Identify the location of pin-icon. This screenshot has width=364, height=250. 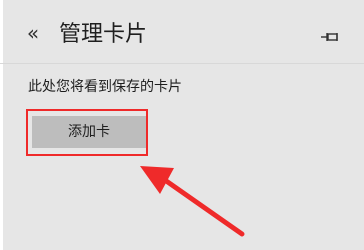
(329, 37).